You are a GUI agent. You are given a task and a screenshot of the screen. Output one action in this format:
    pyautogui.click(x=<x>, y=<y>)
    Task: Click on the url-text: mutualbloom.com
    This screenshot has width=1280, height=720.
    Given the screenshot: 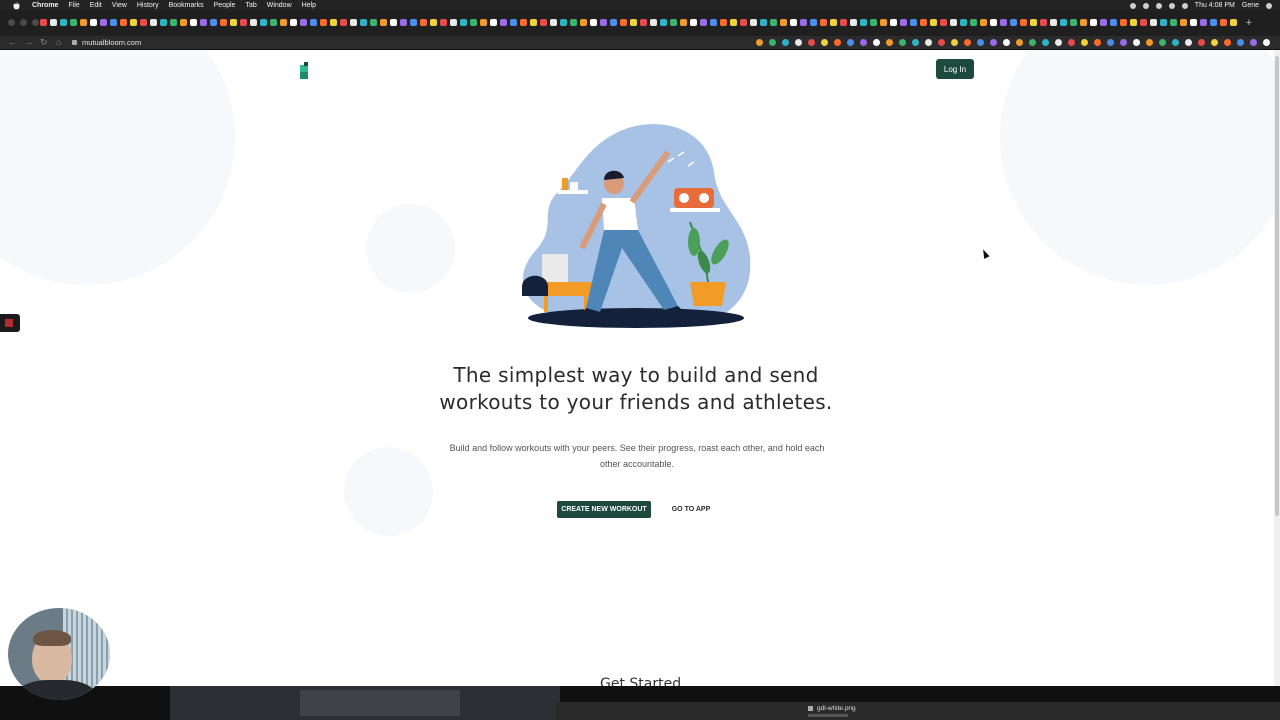 What is the action you would take?
    pyautogui.click(x=111, y=42)
    